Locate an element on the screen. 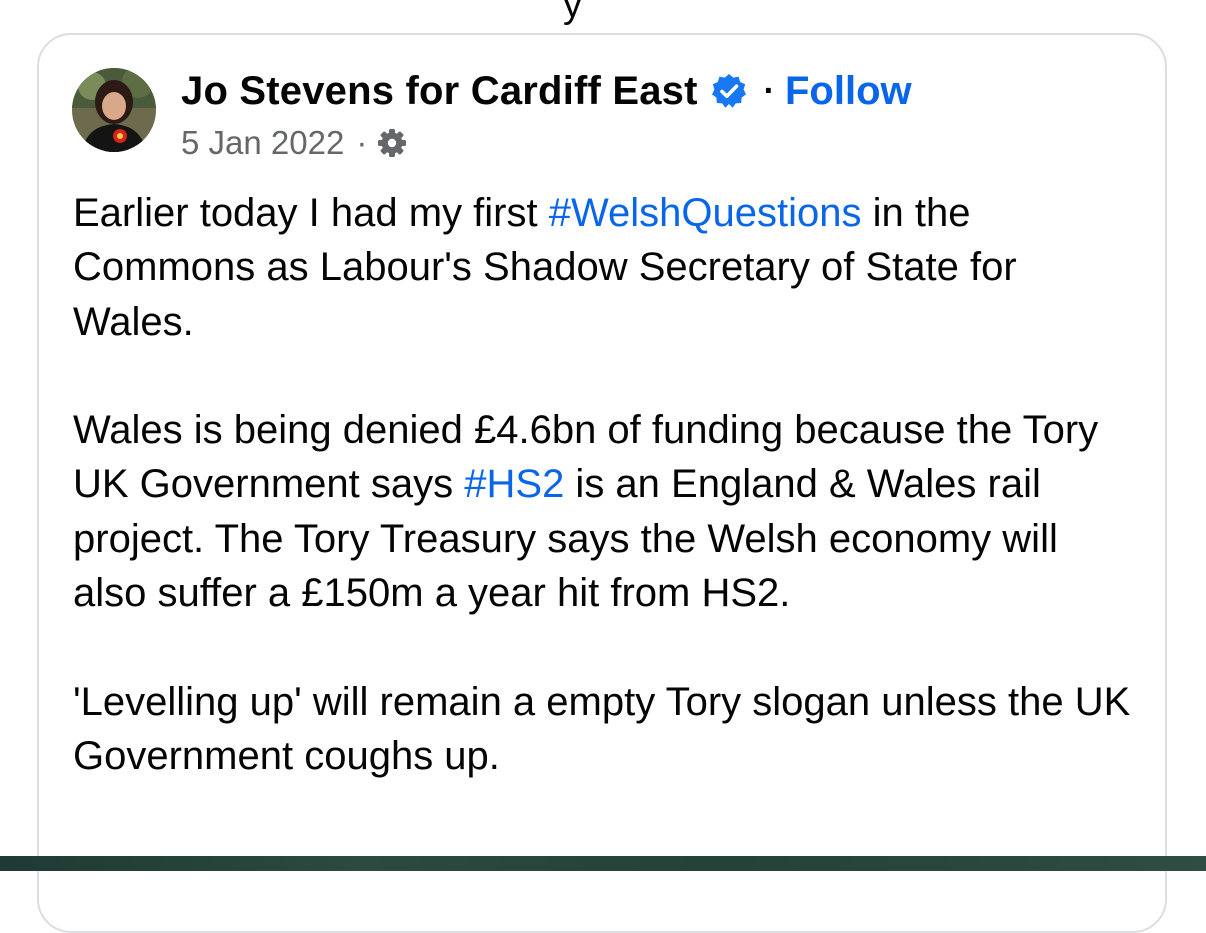  avatar is located at coordinates (114, 110).